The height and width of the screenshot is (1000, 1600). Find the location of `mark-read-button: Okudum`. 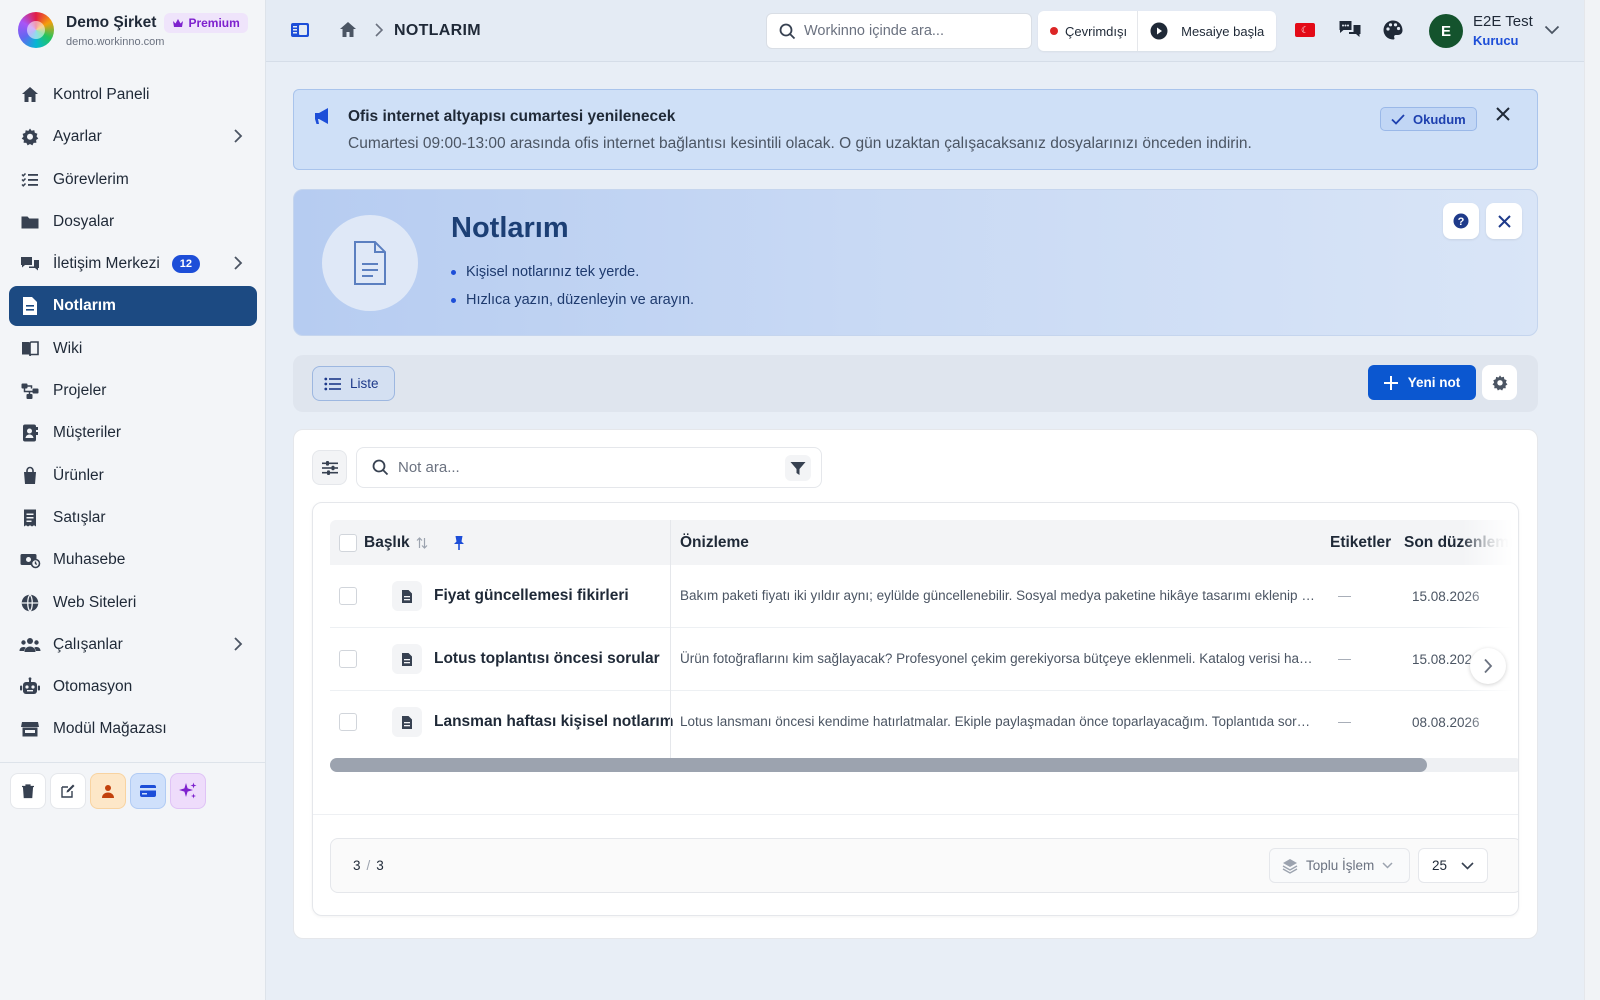

mark-read-button: Okudum is located at coordinates (1428, 119).